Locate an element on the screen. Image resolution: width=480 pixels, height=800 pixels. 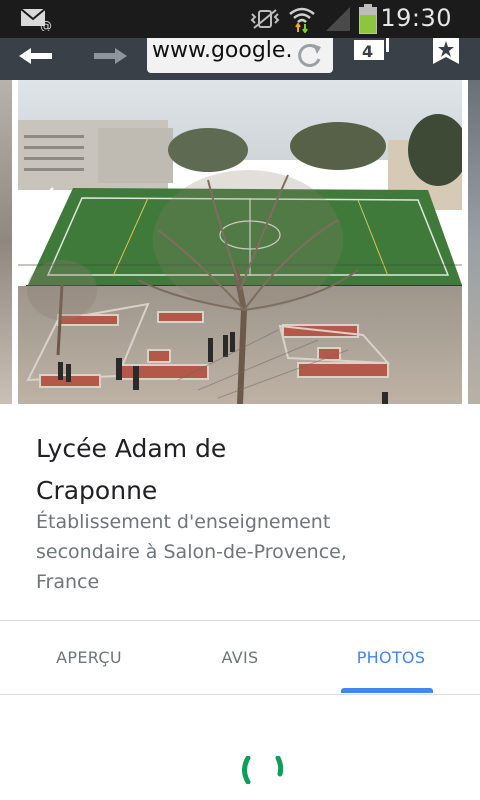
forward-arrow-icon is located at coordinates (110, 56).